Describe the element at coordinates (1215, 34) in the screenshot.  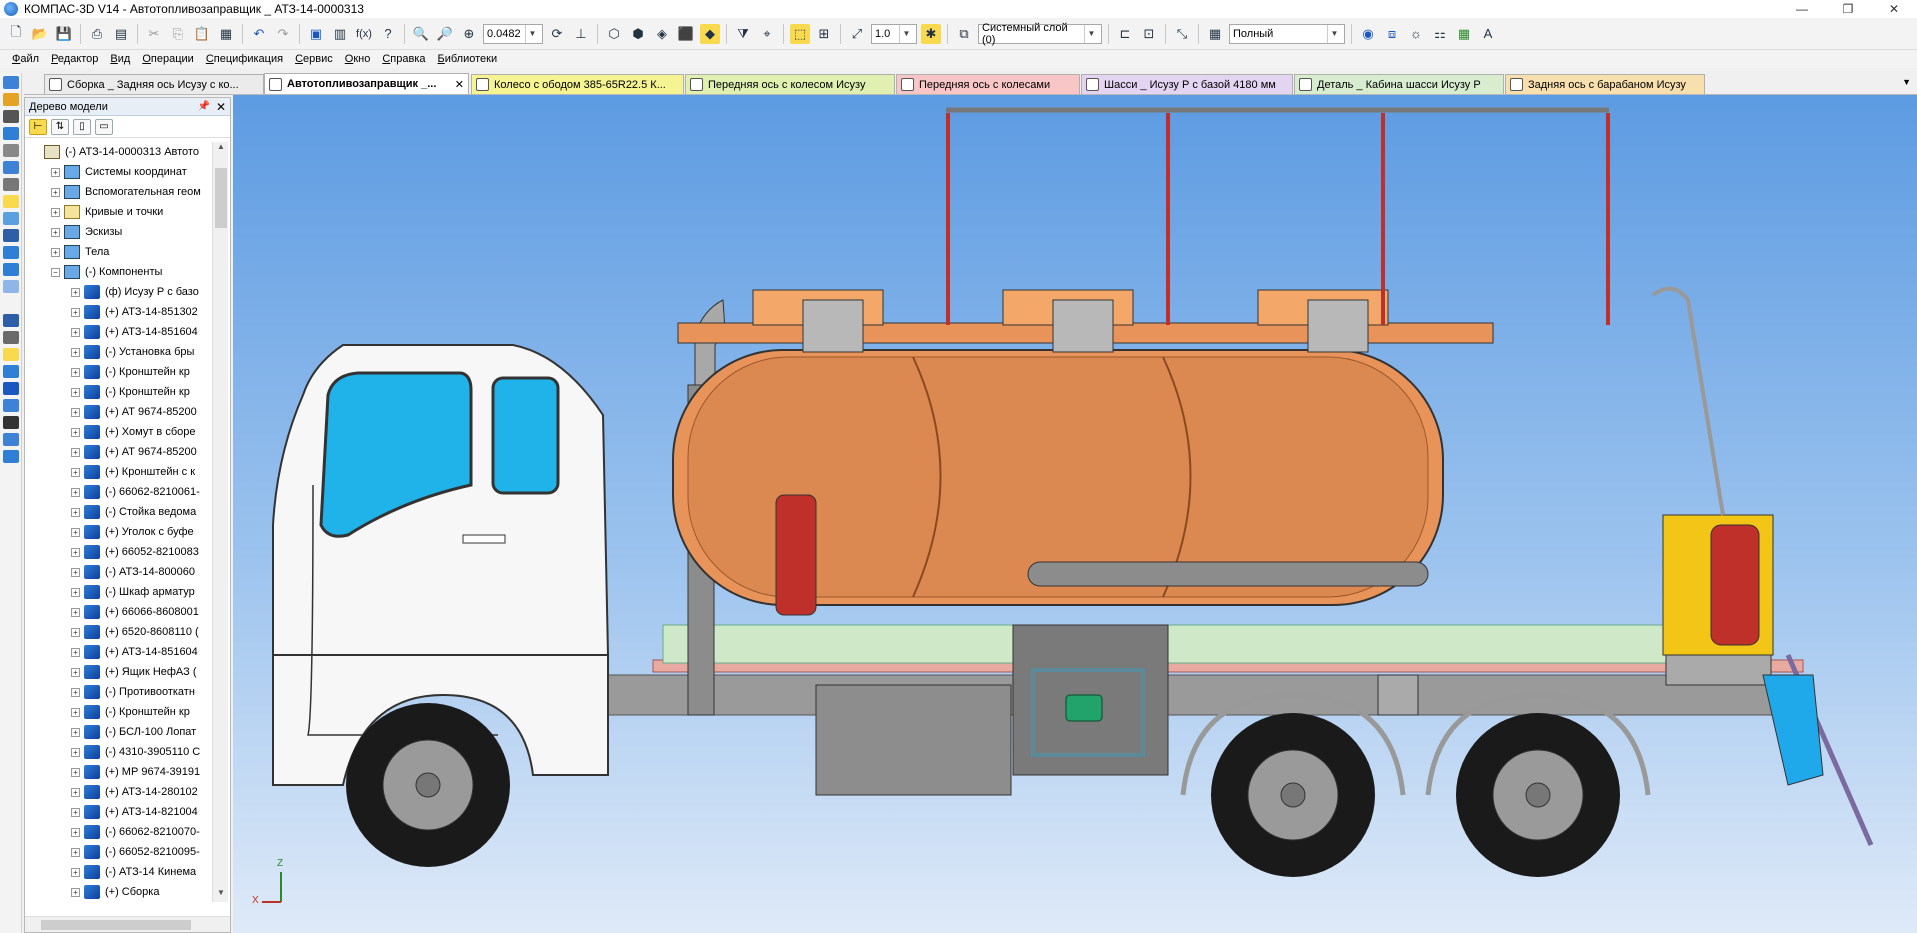
I see `display-mode-icon: ▦` at that location.